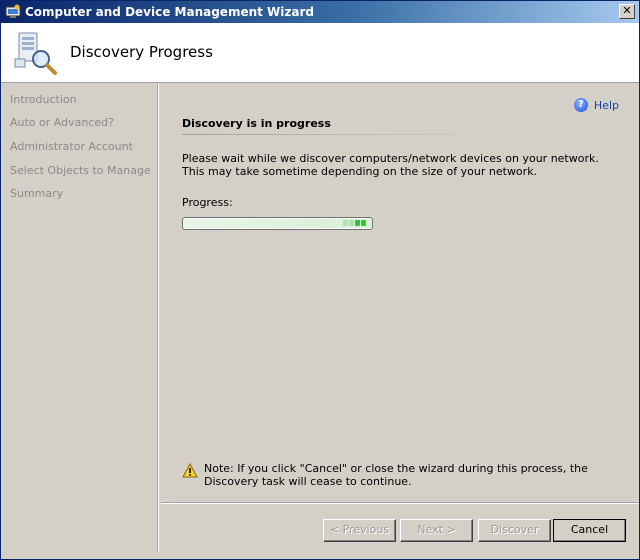 The width and height of the screenshot is (640, 560). Describe the element at coordinates (190, 470) in the screenshot. I see `warning-icon` at that location.